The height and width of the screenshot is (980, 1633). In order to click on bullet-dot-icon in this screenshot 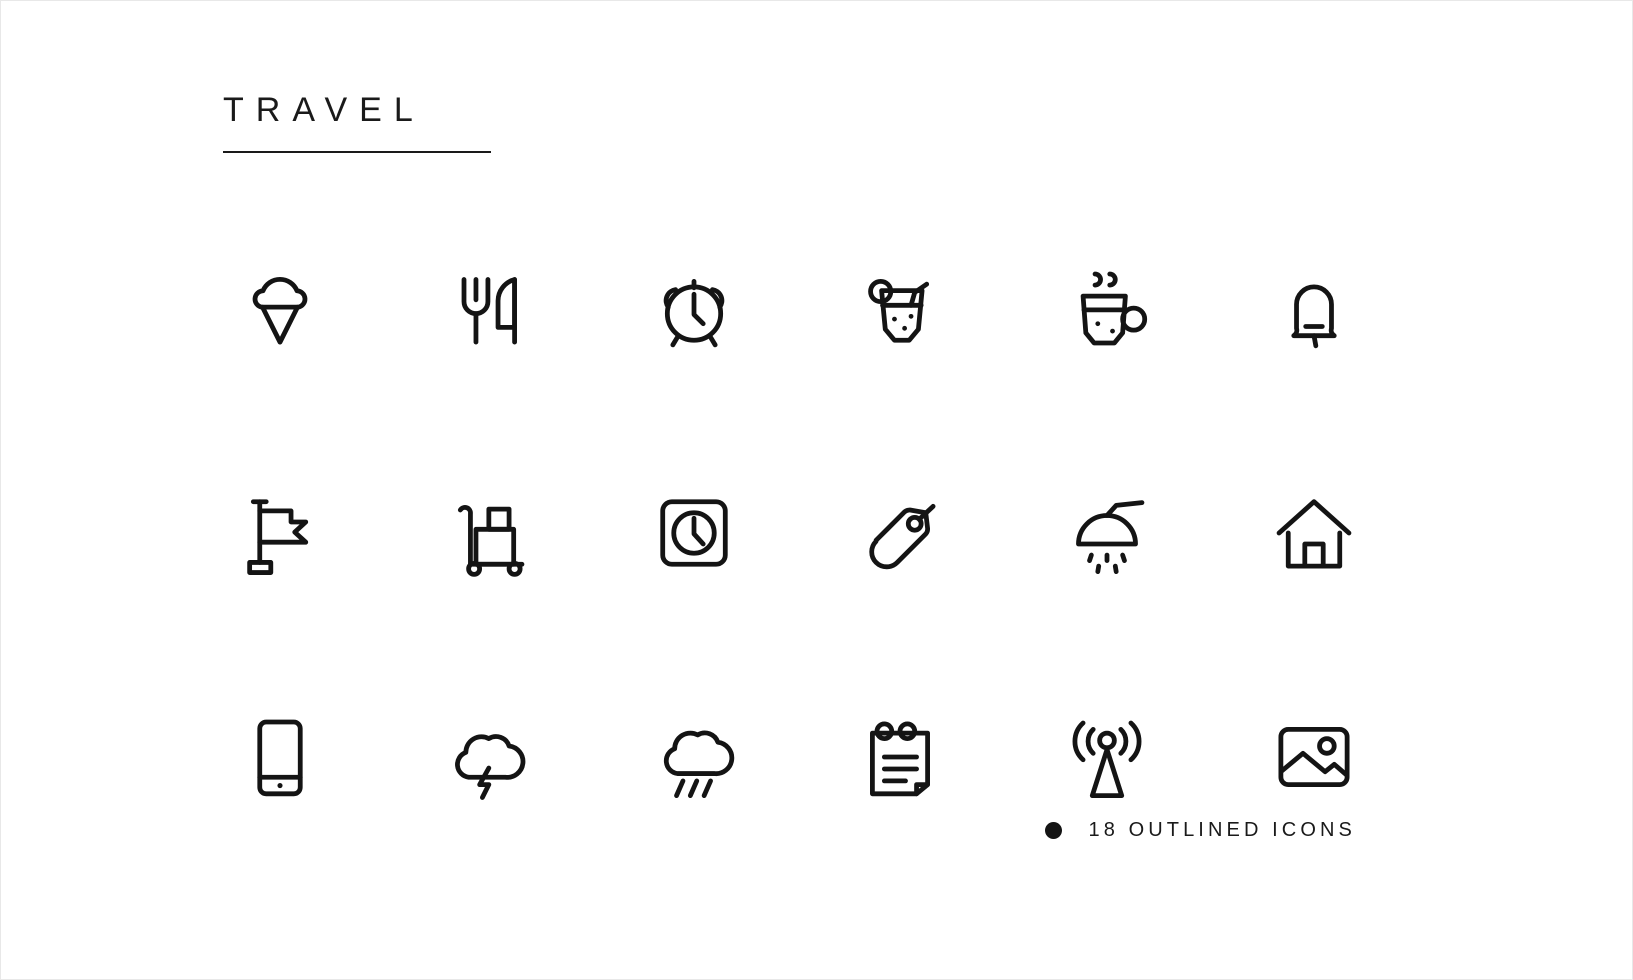, I will do `click(1054, 830)`.